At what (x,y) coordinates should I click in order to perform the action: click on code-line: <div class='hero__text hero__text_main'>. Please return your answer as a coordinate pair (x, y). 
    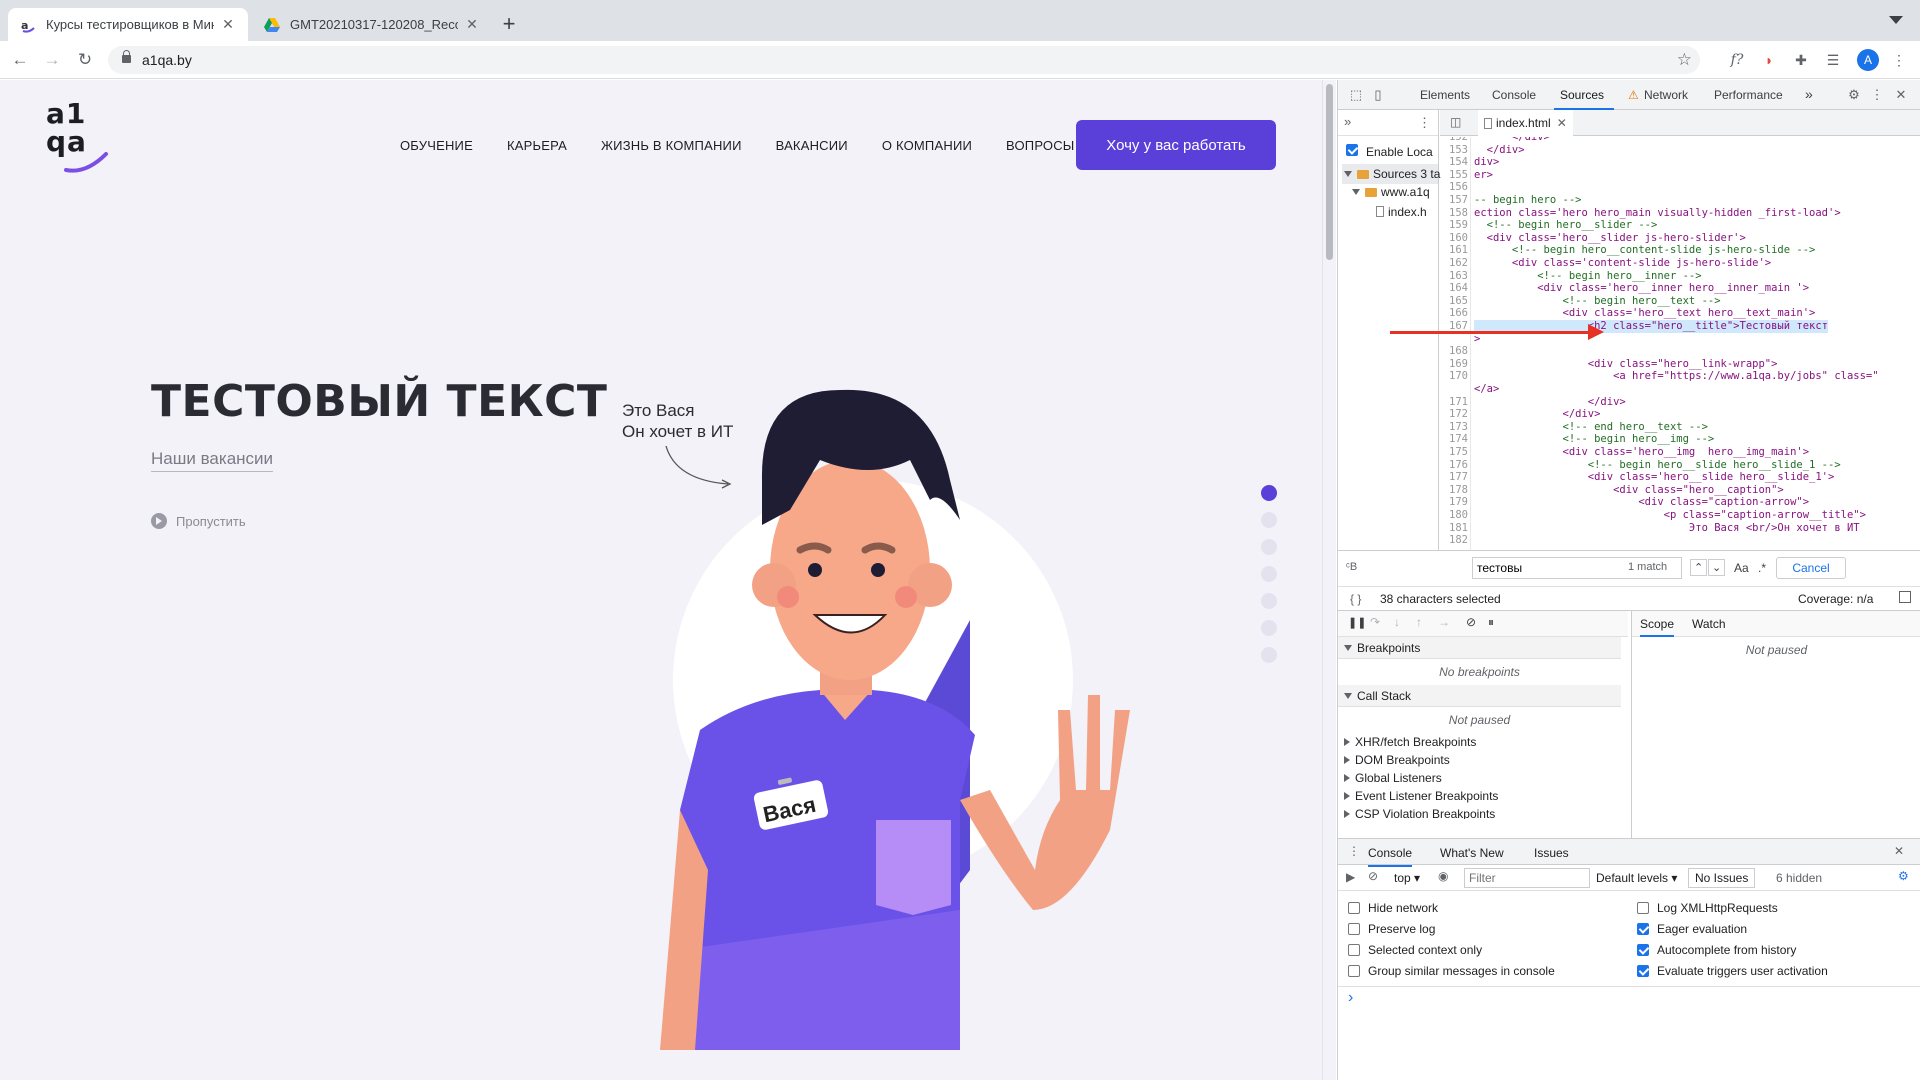
    Looking at the image, I should click on (1645, 313).